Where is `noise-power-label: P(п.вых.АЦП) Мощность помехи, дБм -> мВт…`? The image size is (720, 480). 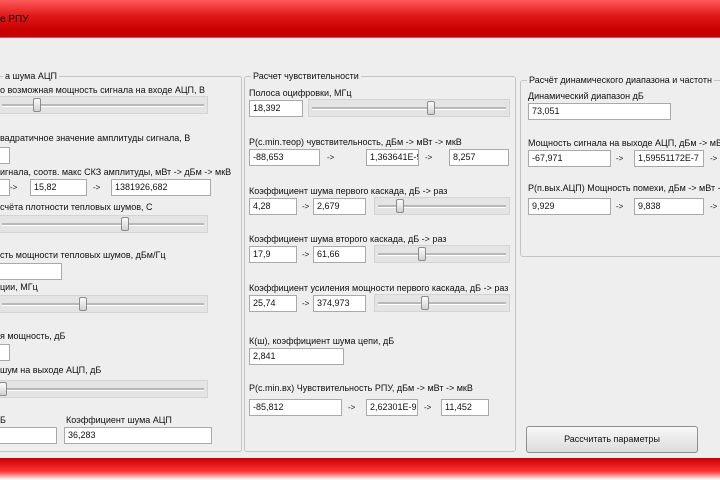 noise-power-label: P(п.вых.АЦП) Мощность помехи, дБм -> мВт… is located at coordinates (624, 188).